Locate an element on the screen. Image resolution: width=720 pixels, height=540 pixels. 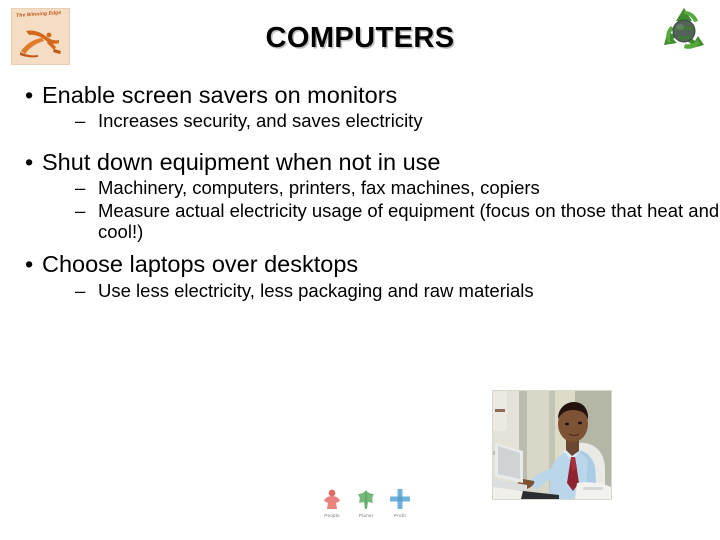
triple-bottom-line-icons: People Planet Profit is located at coordinates (366, 503).